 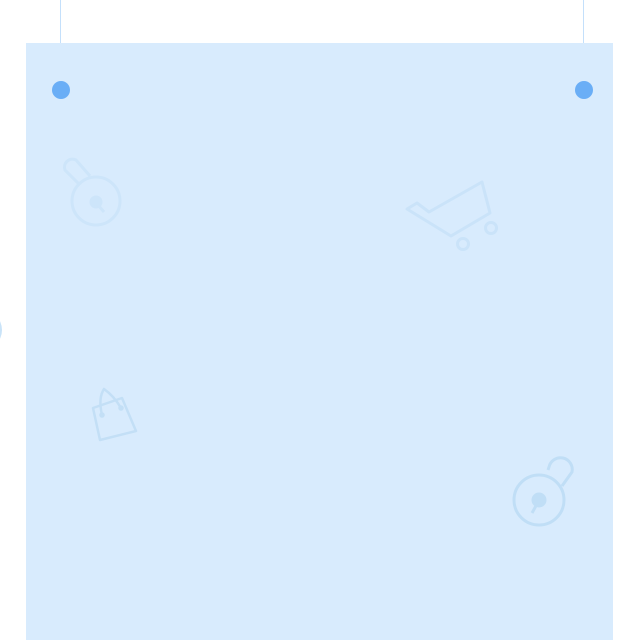 What do you see at coordinates (61, 90) in the screenshot?
I see `pin-left` at bounding box center [61, 90].